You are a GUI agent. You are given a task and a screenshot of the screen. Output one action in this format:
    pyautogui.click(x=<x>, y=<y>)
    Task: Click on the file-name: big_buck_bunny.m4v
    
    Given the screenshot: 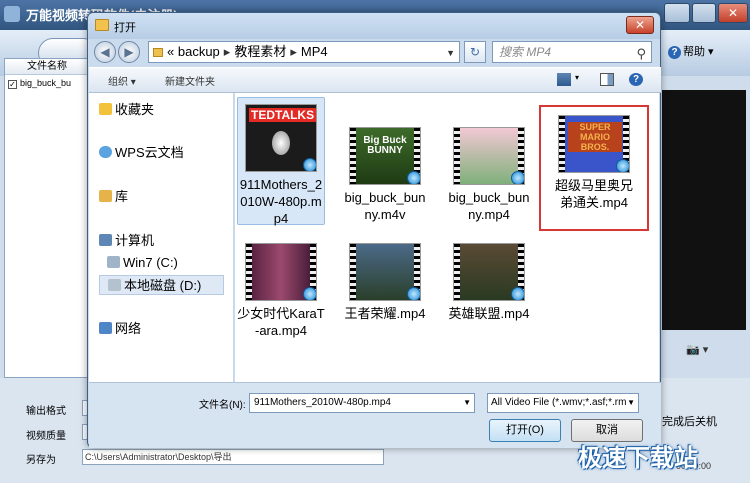 What is the action you would take?
    pyautogui.click(x=385, y=206)
    